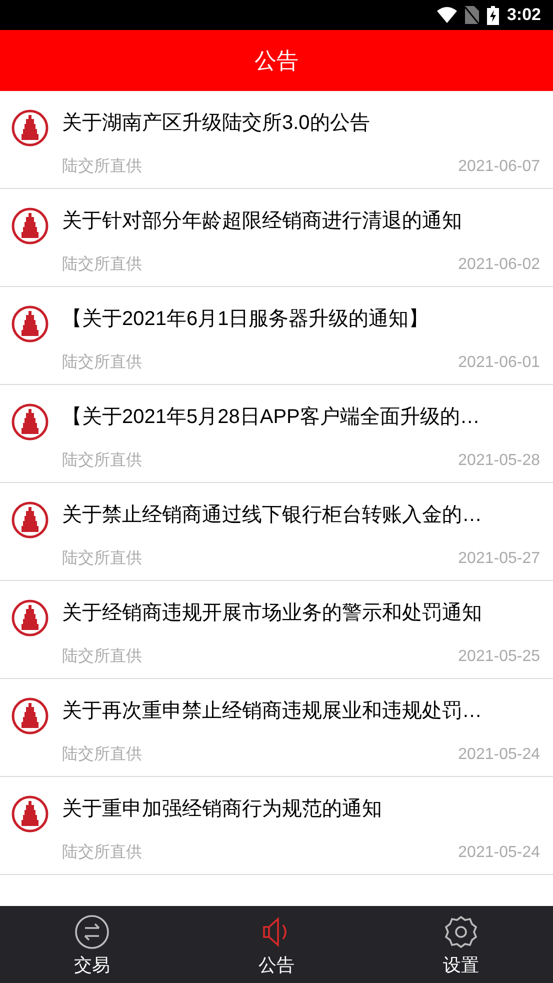  Describe the element at coordinates (92, 944) in the screenshot. I see `nav-tab: 交易` at that location.